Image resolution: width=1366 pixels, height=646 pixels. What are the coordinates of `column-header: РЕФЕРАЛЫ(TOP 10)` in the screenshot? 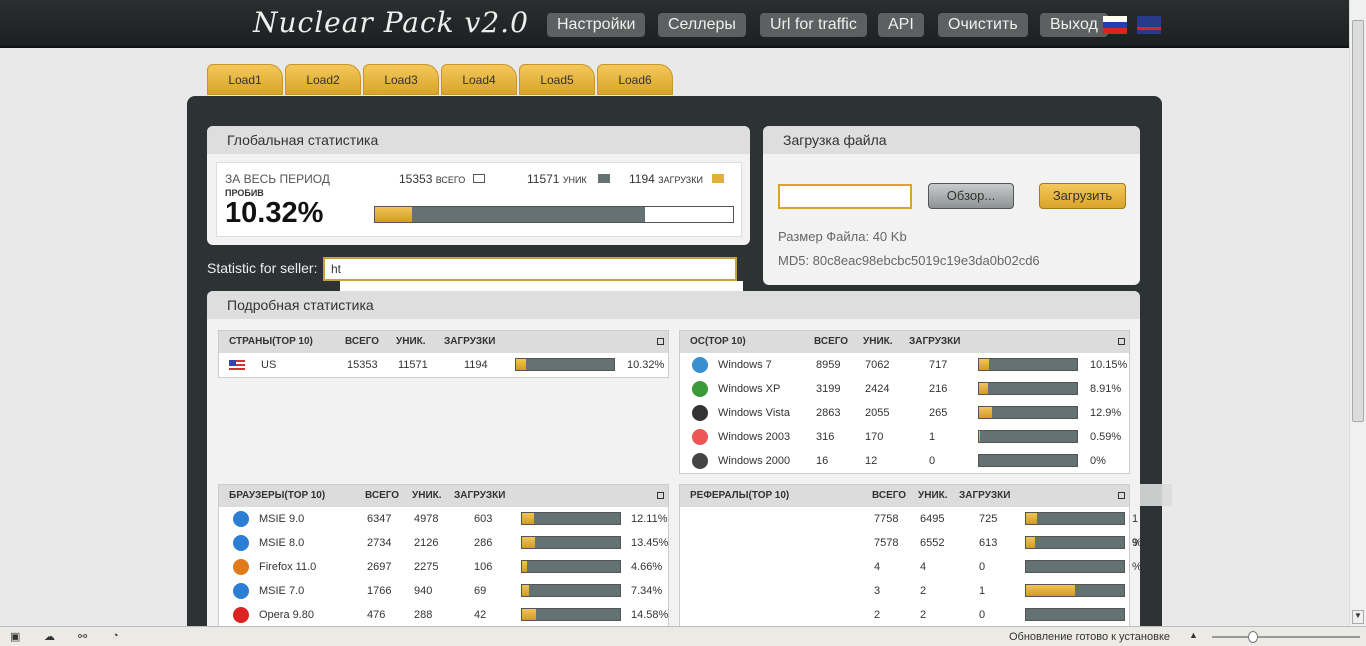 It's located at (739, 496).